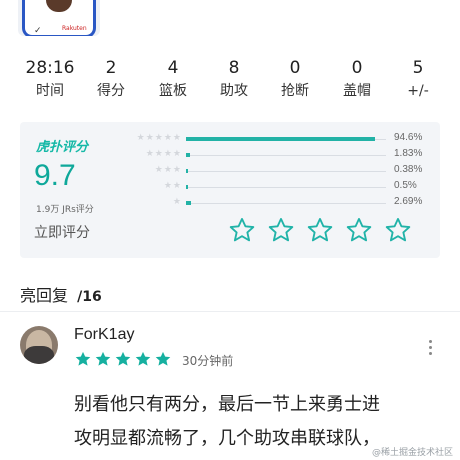 Image resolution: width=460 pixels, height=460 pixels. Describe the element at coordinates (65, 210) in the screenshot. I see `rating-count: 1.9万 JRs评分` at that location.